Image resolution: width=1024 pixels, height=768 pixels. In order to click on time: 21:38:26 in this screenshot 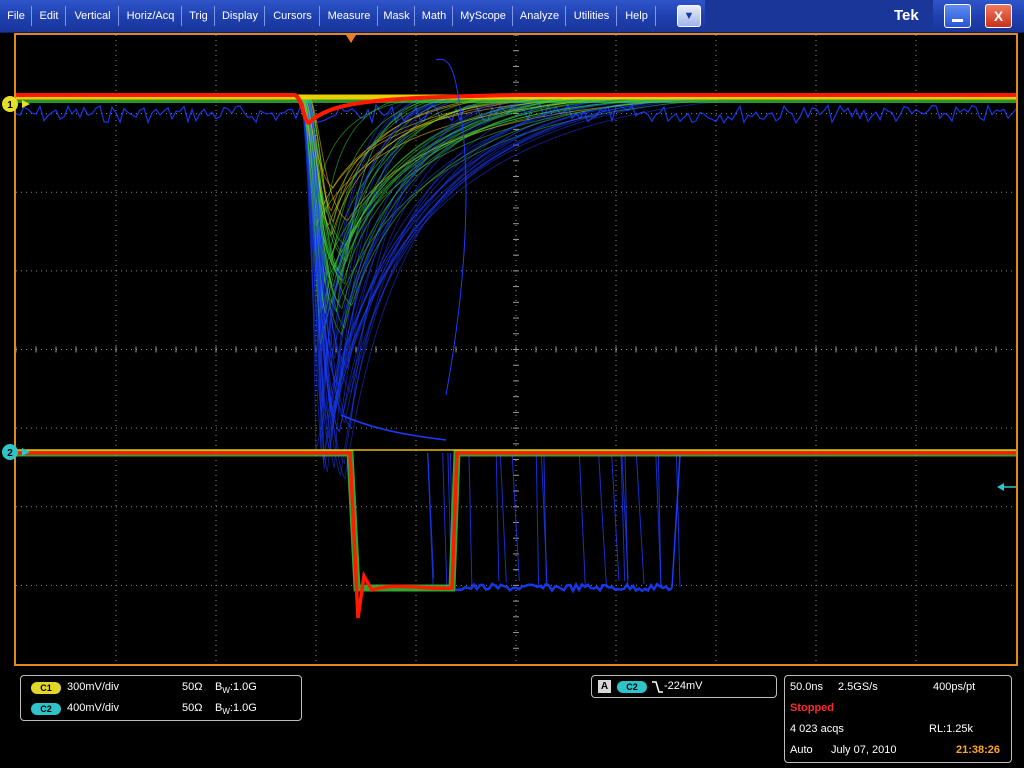, I will do `click(978, 750)`.